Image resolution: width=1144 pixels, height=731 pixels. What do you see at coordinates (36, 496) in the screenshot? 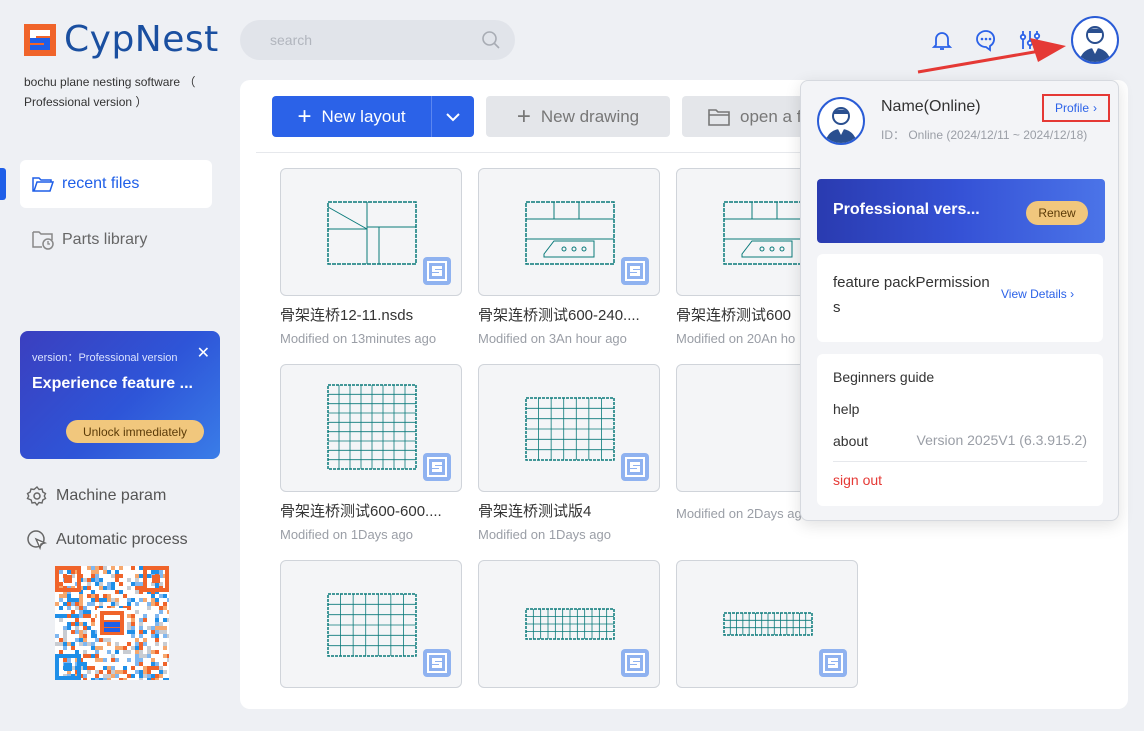
I see `gear-icon` at bounding box center [36, 496].